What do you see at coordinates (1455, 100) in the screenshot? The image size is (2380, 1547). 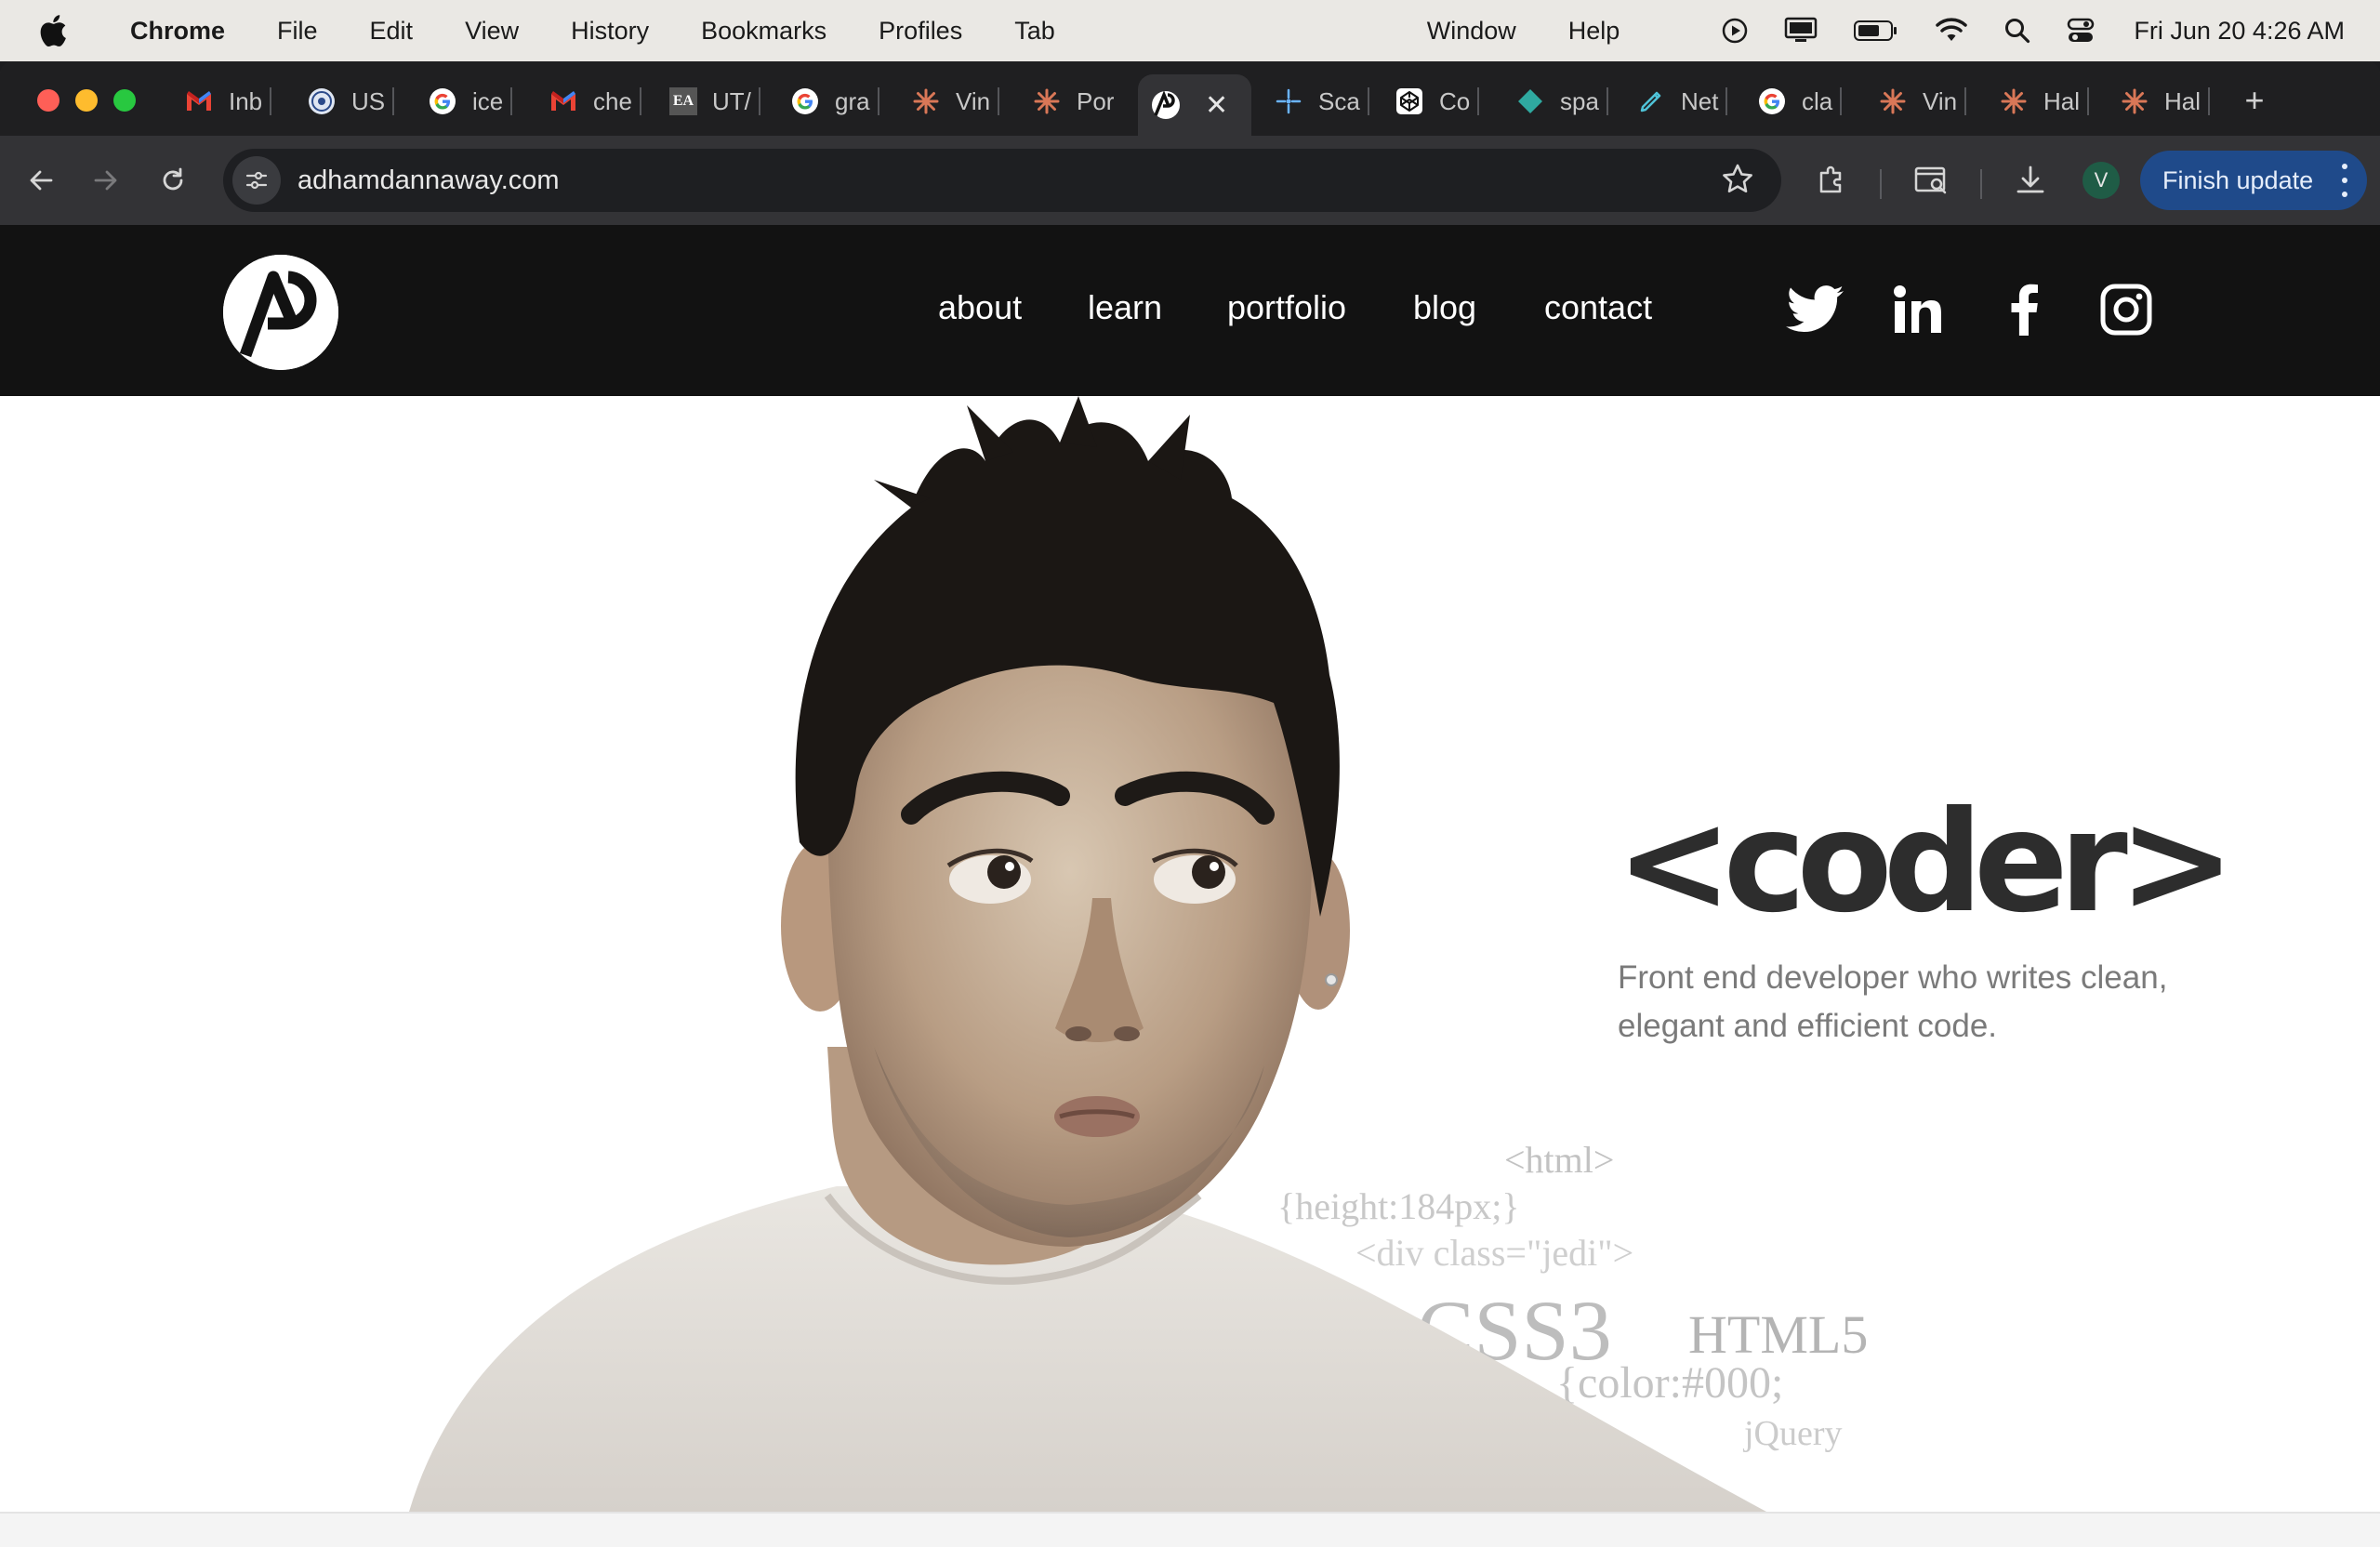 I see `tab-title: Co` at bounding box center [1455, 100].